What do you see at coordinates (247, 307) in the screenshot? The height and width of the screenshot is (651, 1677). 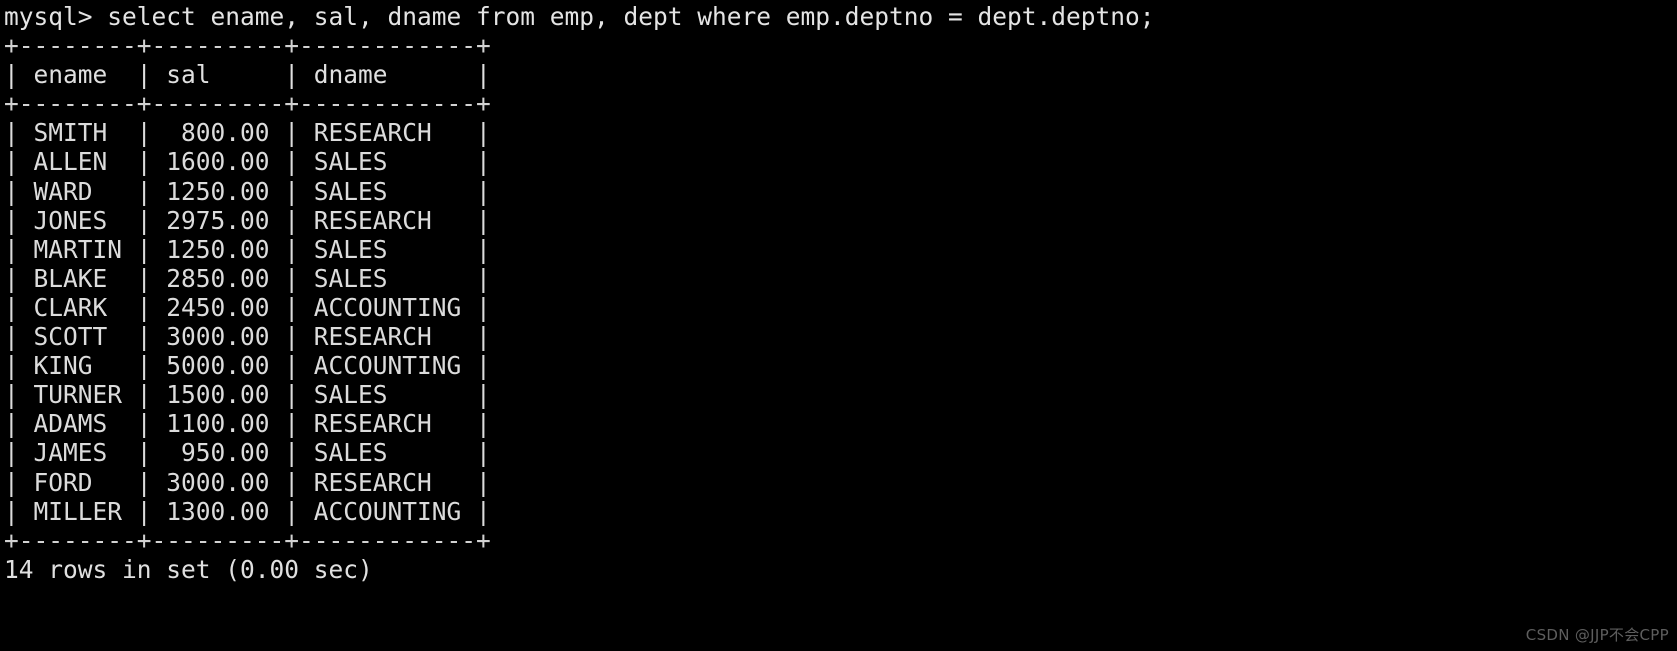 I see `table-row: | CLARK | 2450.00 | ACCOUNTING |` at bounding box center [247, 307].